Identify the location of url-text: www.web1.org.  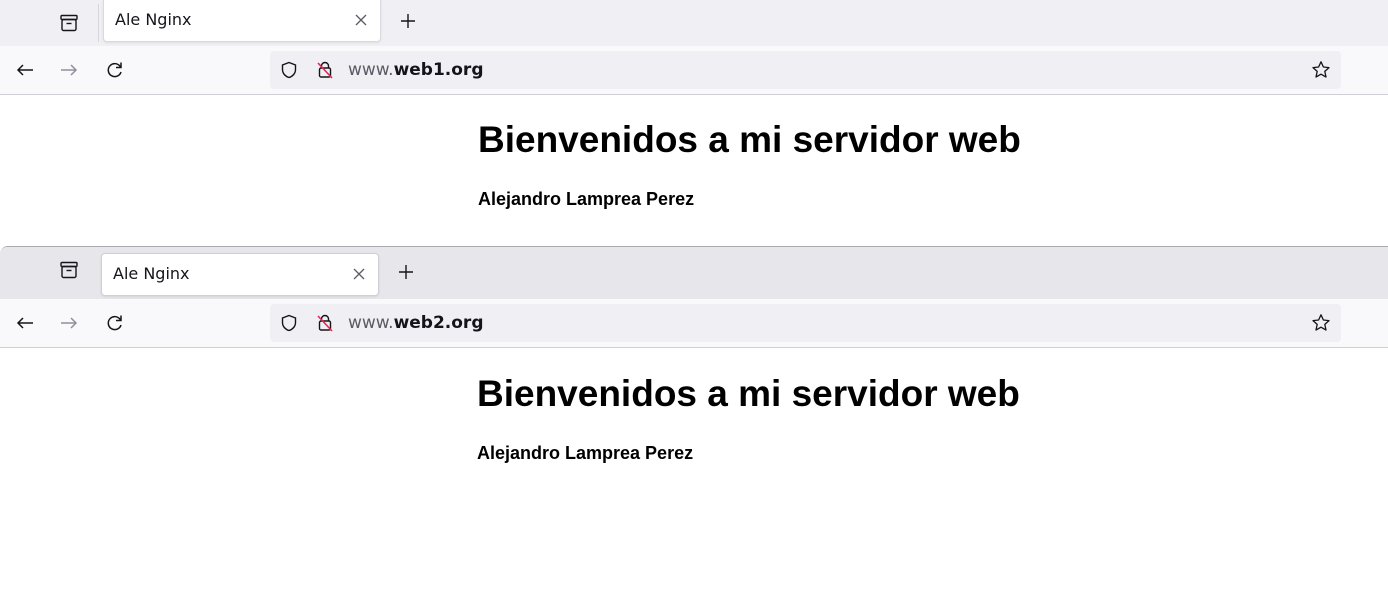
(416, 70).